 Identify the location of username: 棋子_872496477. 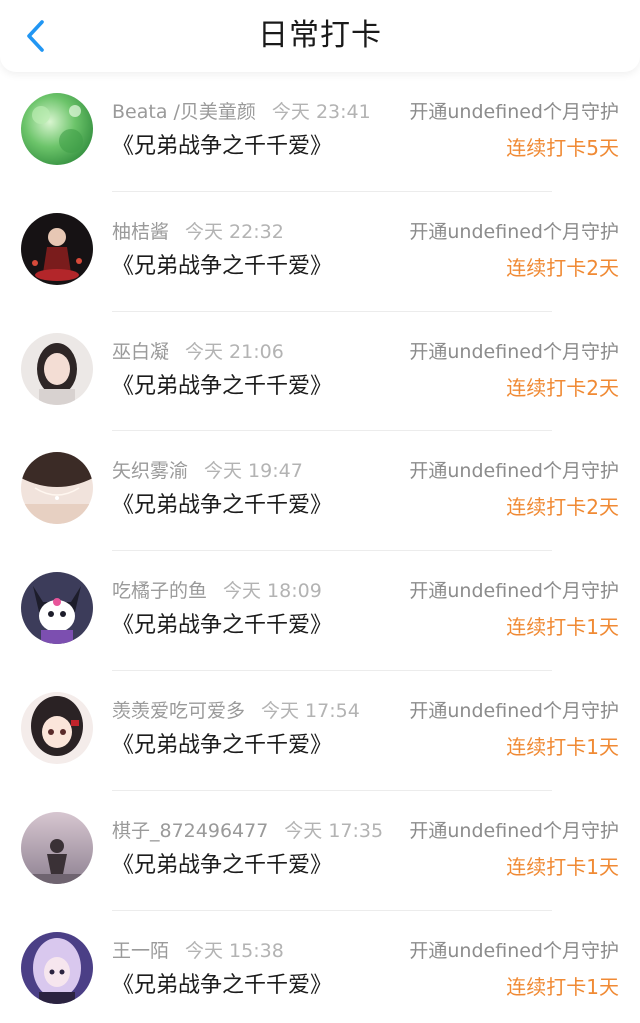
(190, 831).